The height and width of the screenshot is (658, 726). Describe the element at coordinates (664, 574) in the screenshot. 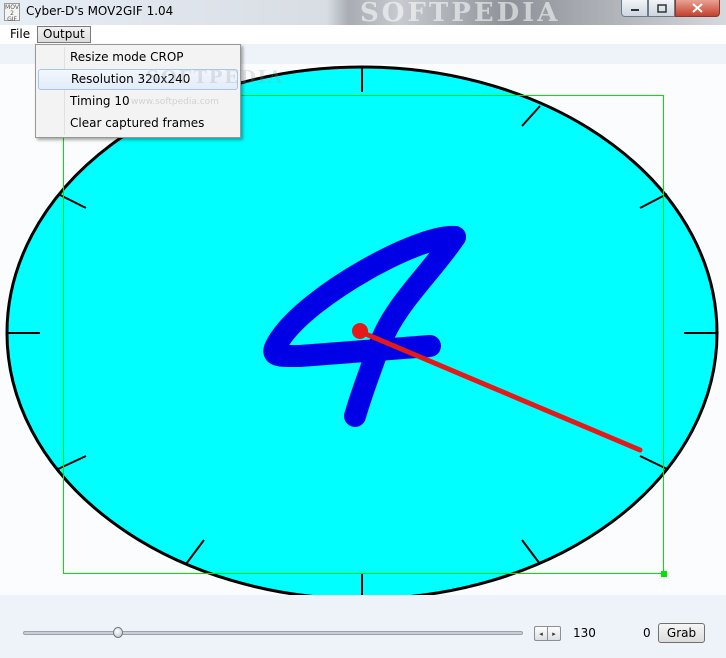

I see `crop-resize-handle` at that location.